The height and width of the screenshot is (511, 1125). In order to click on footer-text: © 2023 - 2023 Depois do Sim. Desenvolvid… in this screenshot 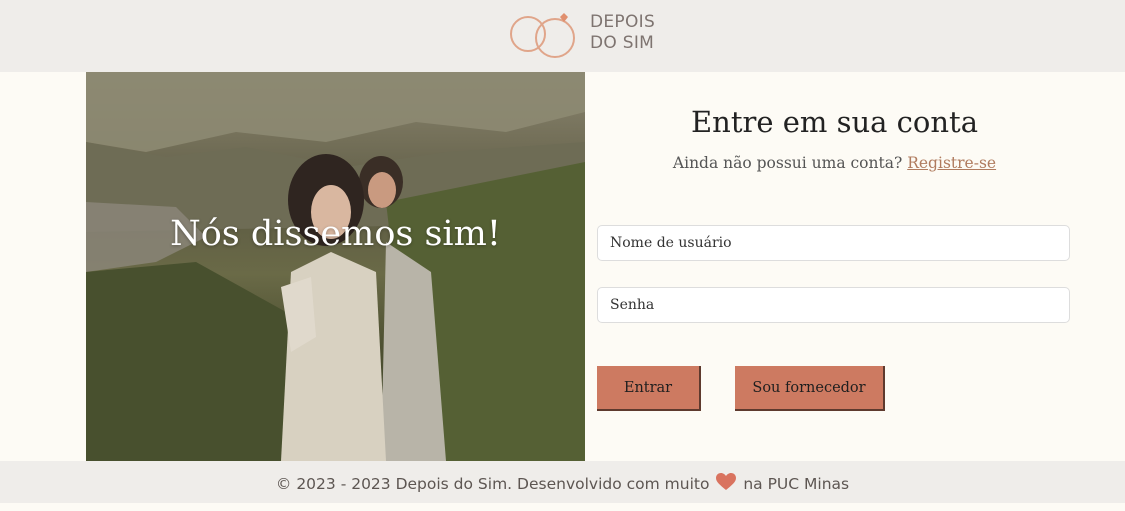, I will do `click(562, 483)`.